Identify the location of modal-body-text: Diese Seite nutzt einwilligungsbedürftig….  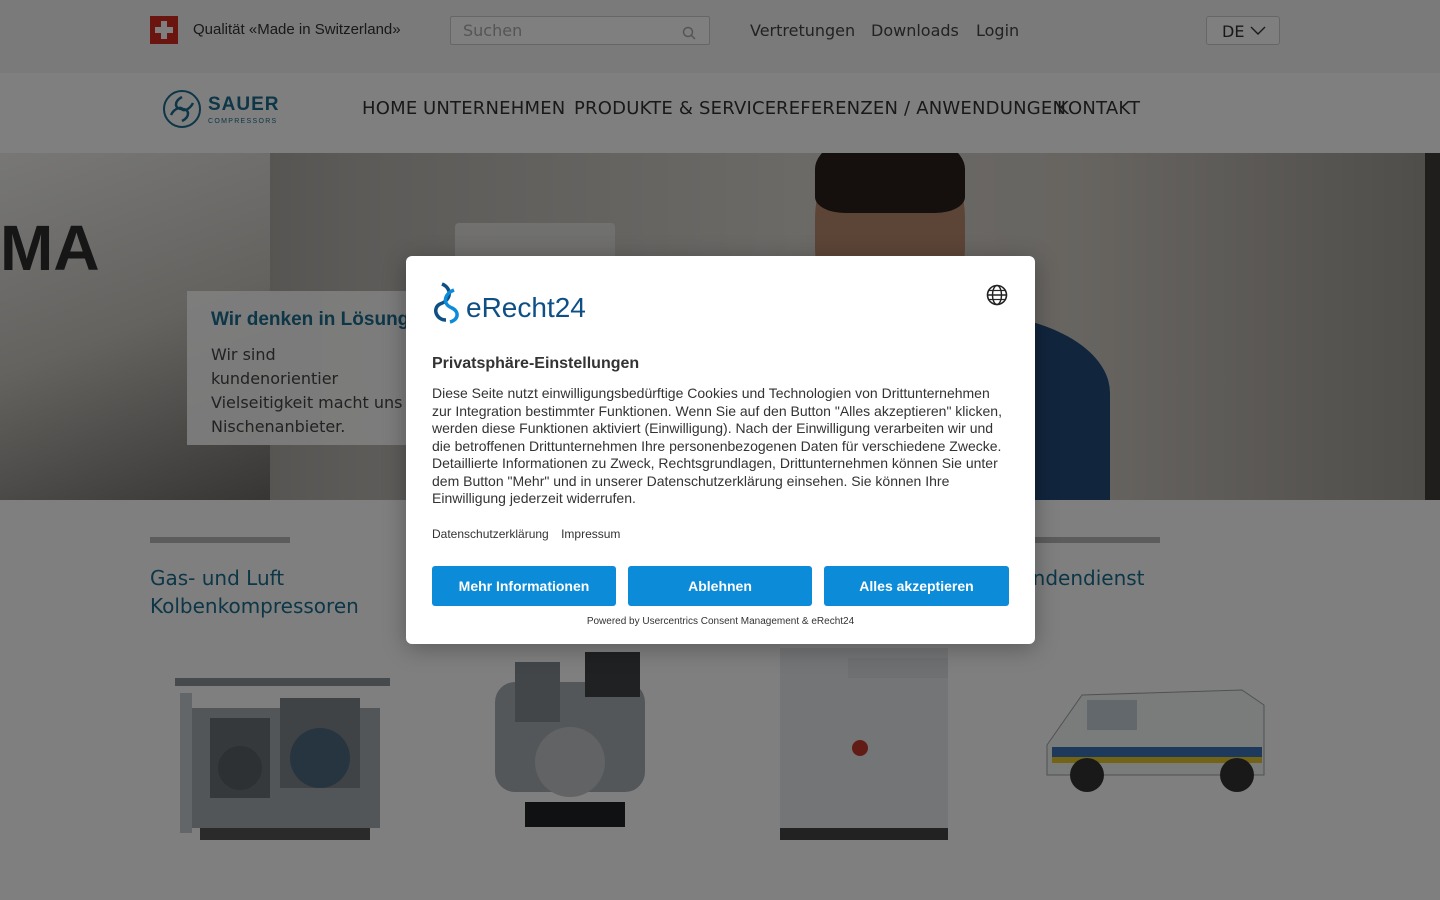
(717, 445).